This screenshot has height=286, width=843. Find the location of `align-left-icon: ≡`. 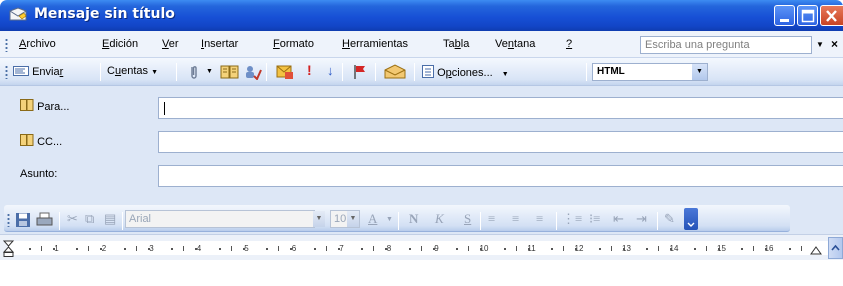

align-left-icon: ≡ is located at coordinates (491, 219).